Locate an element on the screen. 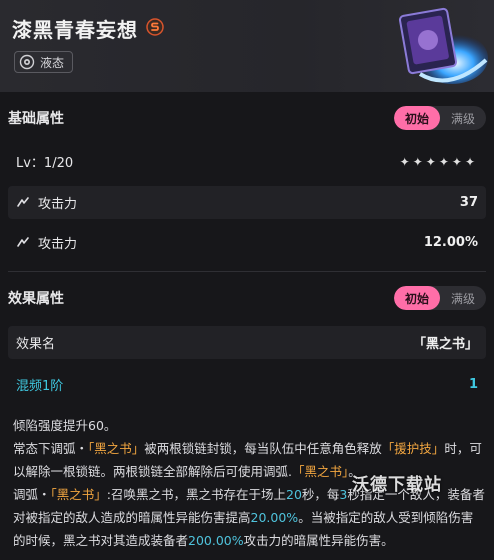  stat-row: 攻击力 37 is located at coordinates (247, 202).